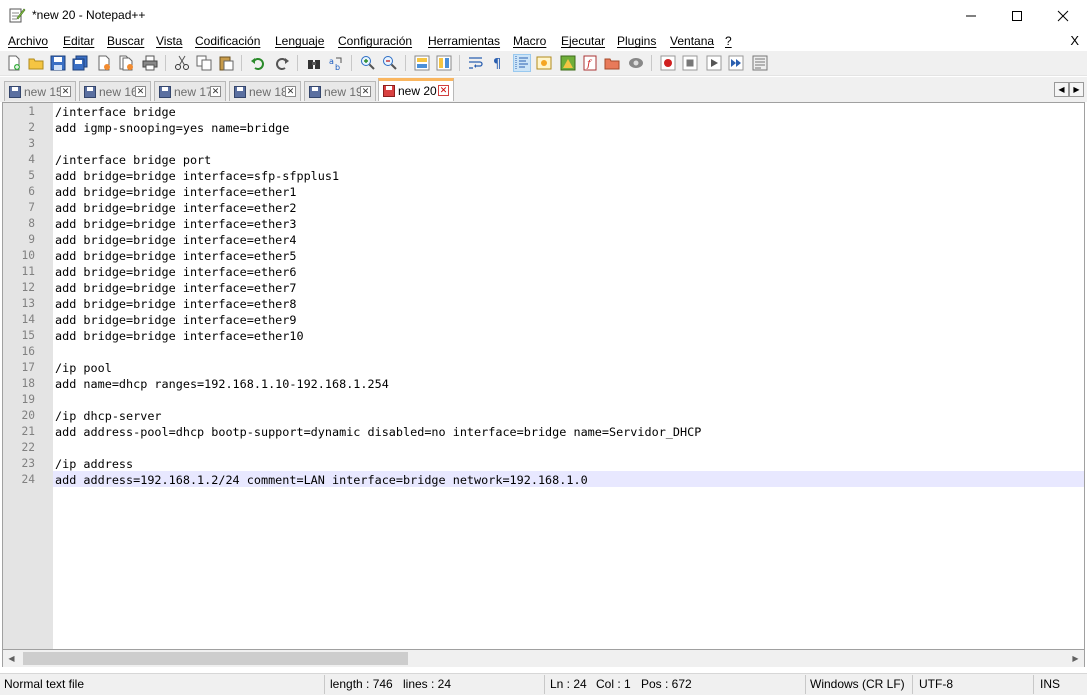 The image size is (1087, 695). What do you see at coordinates (714, 63) in the screenshot?
I see `playback-macro-button` at bounding box center [714, 63].